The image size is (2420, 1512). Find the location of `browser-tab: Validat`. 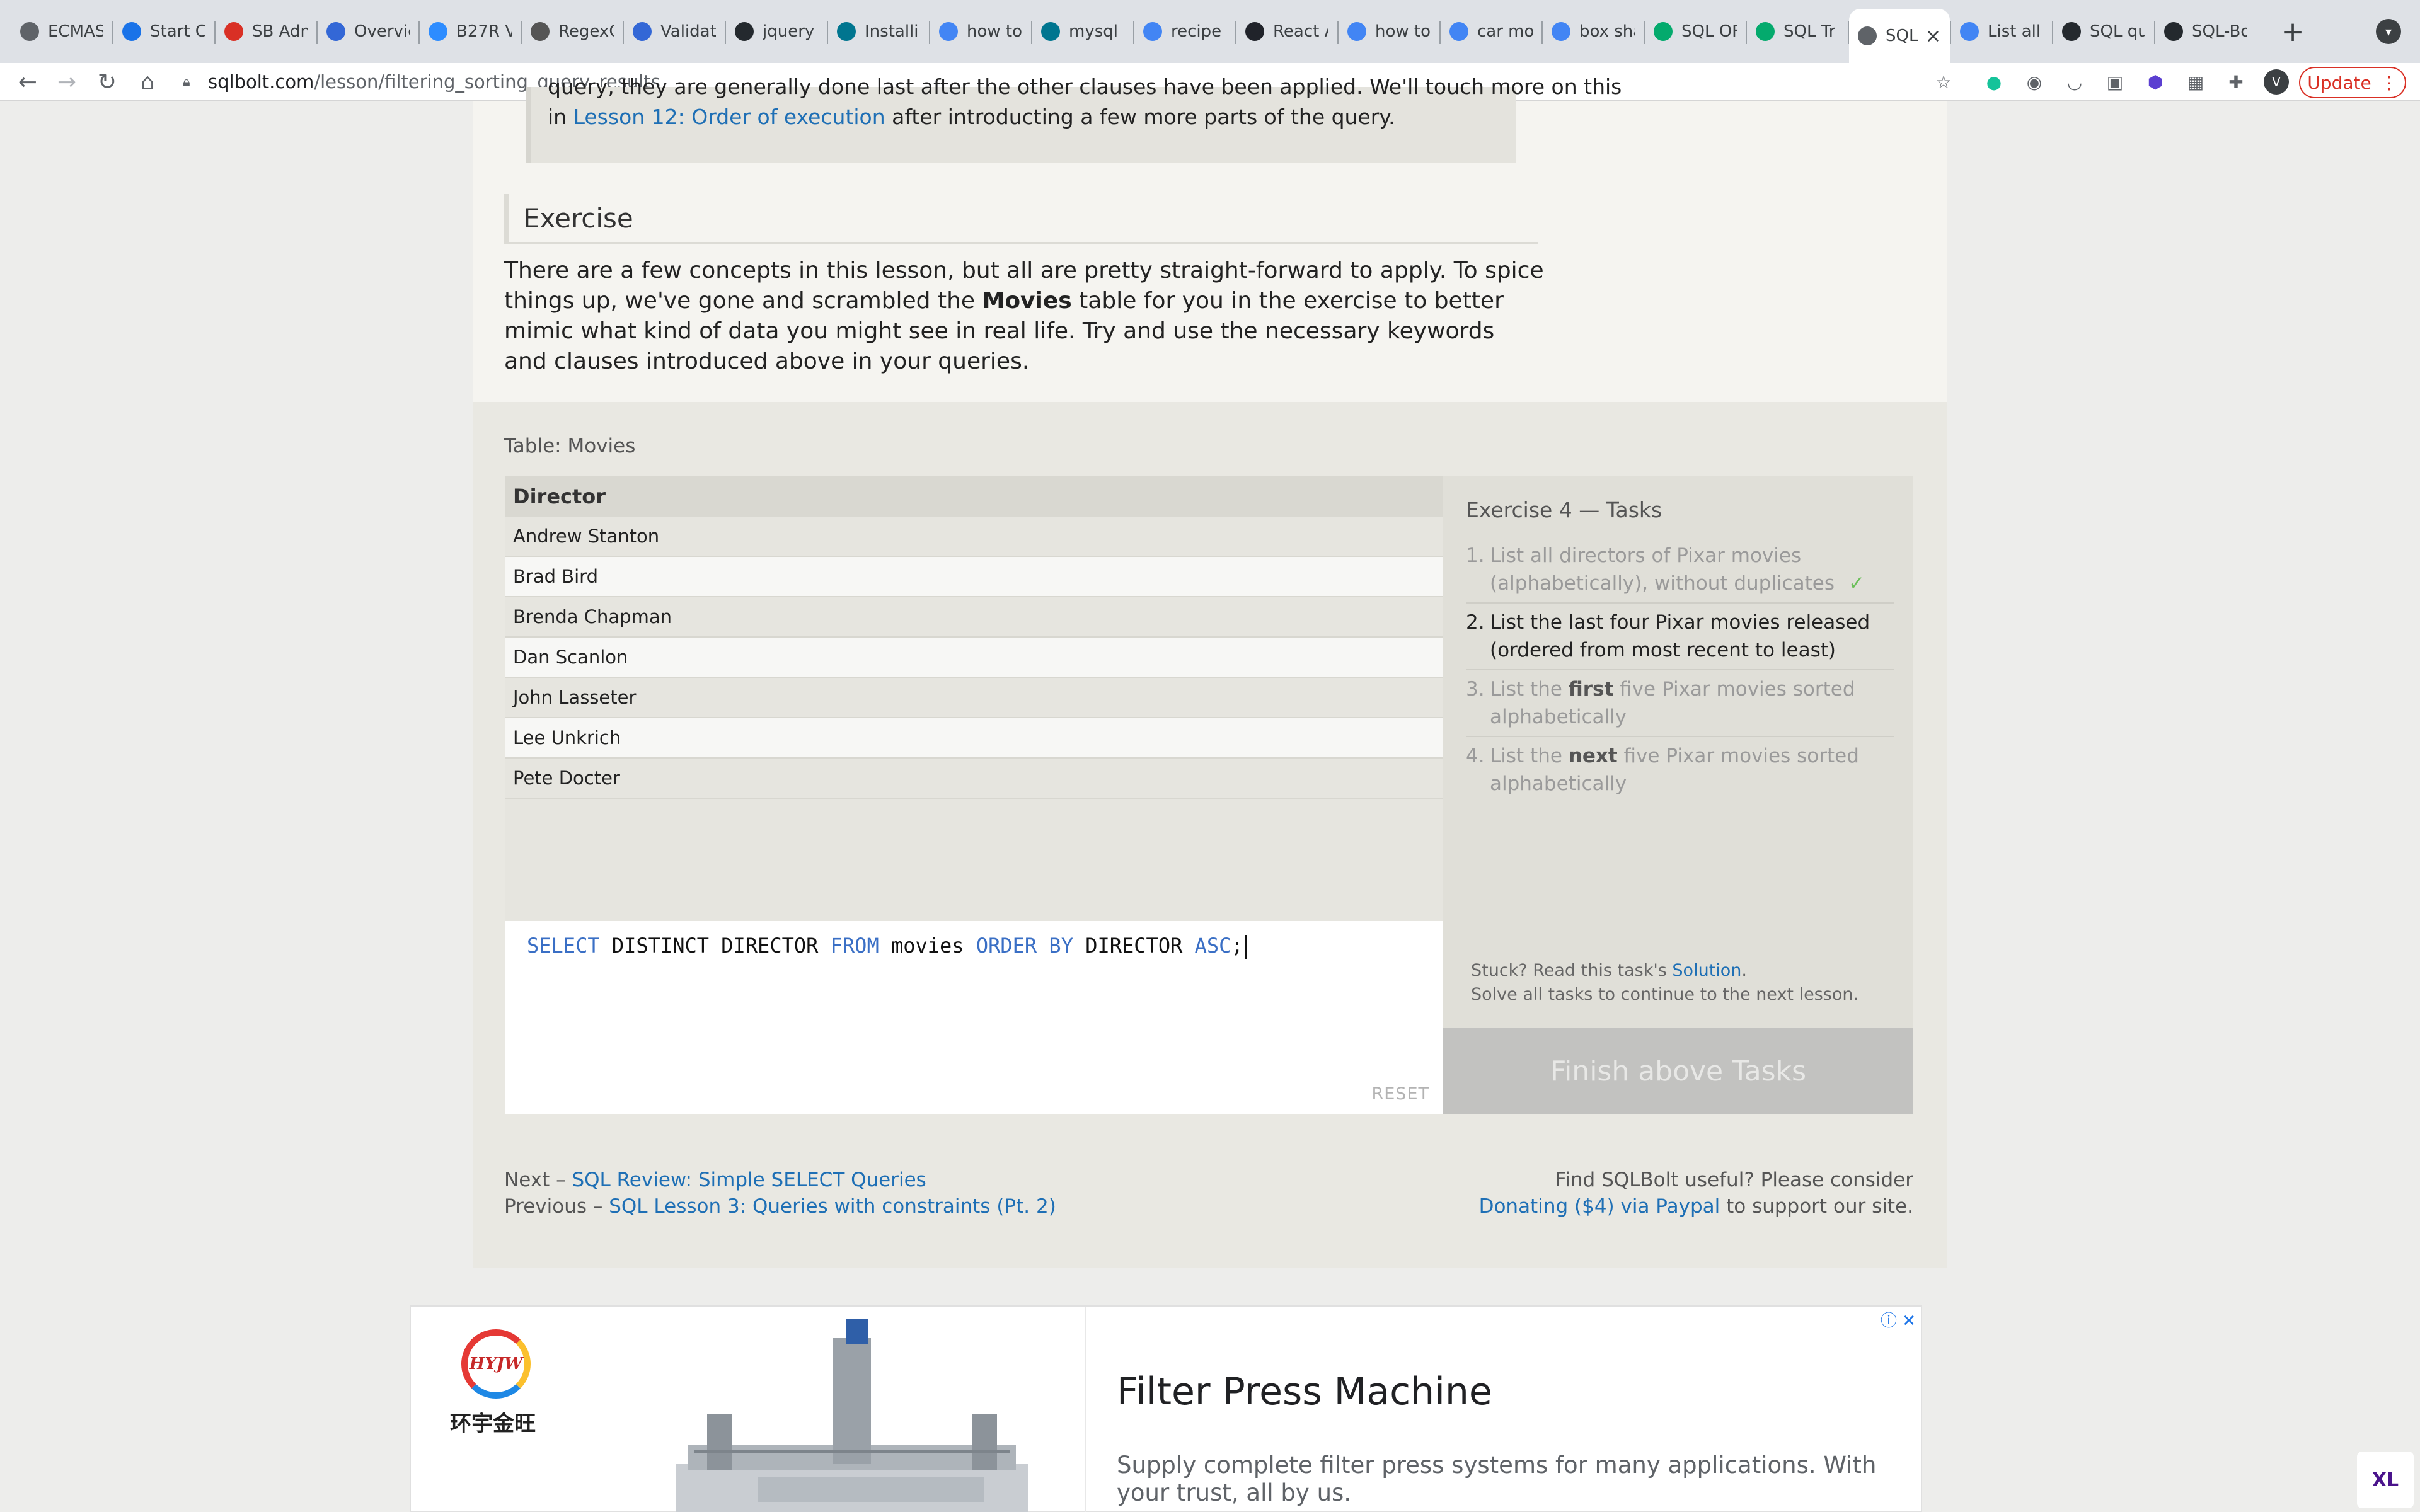

browser-tab: Validat is located at coordinates (675, 31).